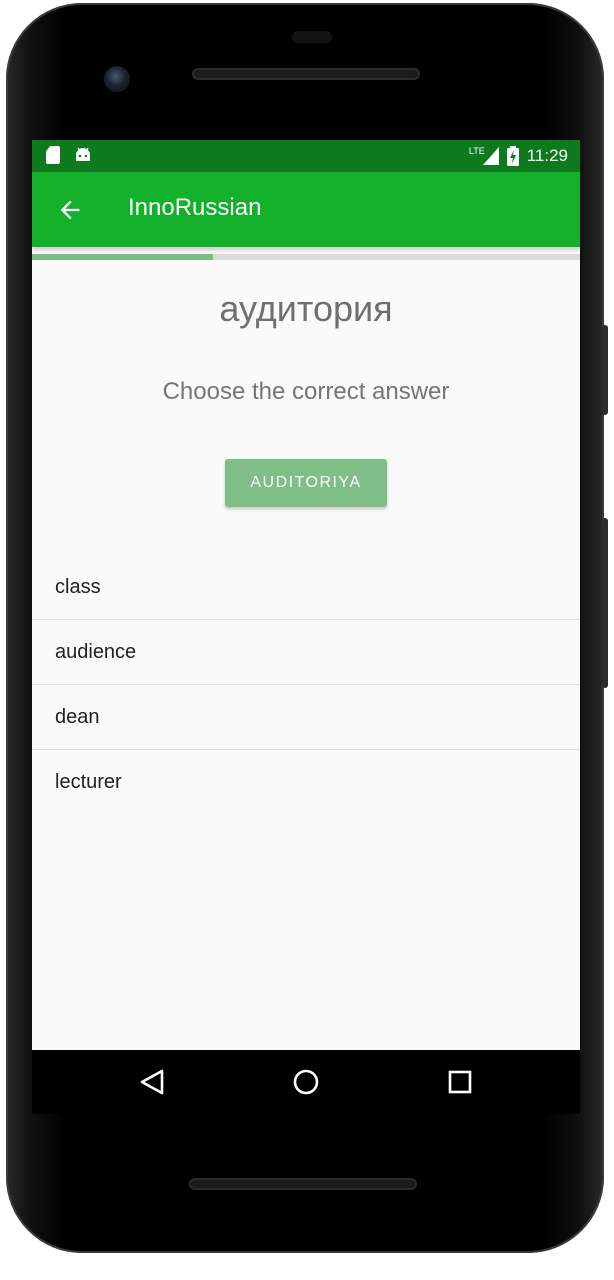 Image resolution: width=614 pixels, height=1280 pixels. Describe the element at coordinates (306, 156) in the screenshot. I see `status-bar: LTE 11:29` at that location.